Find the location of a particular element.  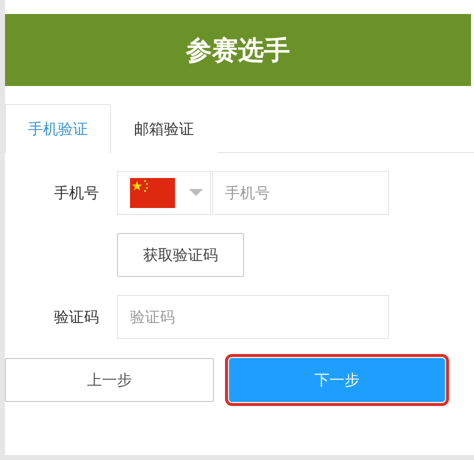

caret-icon is located at coordinates (196, 193).